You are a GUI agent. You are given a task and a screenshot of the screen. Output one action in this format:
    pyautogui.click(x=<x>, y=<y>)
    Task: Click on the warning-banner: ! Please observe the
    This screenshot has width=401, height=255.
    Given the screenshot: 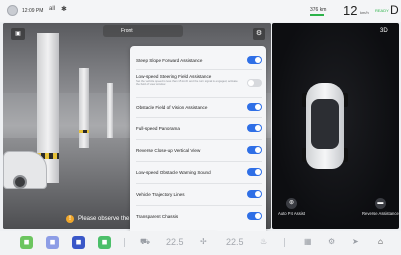 What is the action you would take?
    pyautogui.click(x=97, y=219)
    